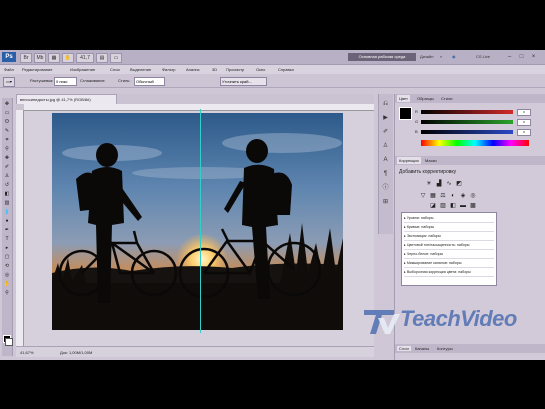 The height and width of the screenshot is (409, 545). I want to click on slider-g-value: 0, so click(524, 122).